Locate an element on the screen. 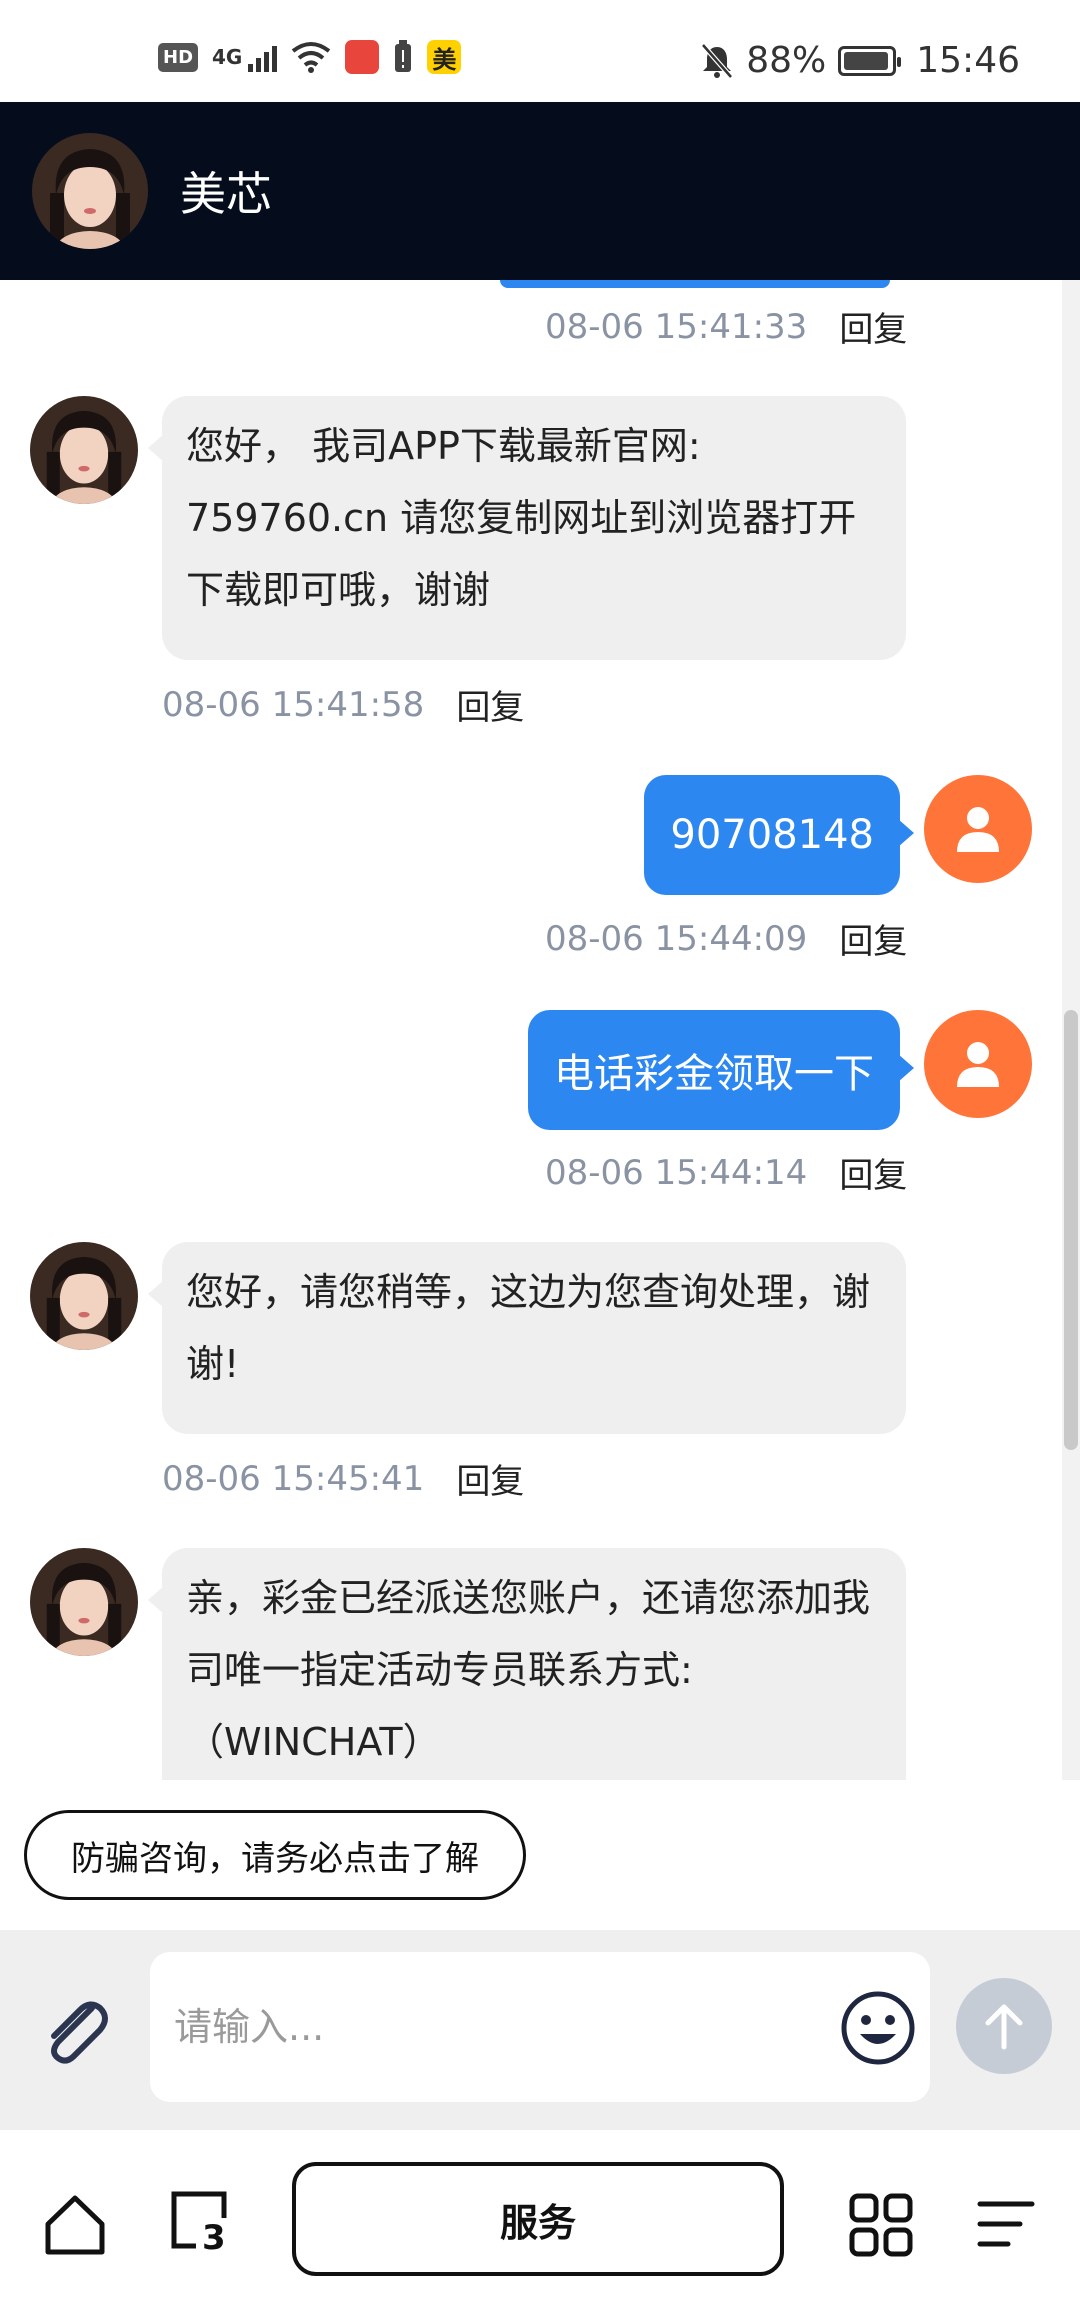  message-meta: 08-06 15:41:58 回复 is located at coordinates (343, 704).